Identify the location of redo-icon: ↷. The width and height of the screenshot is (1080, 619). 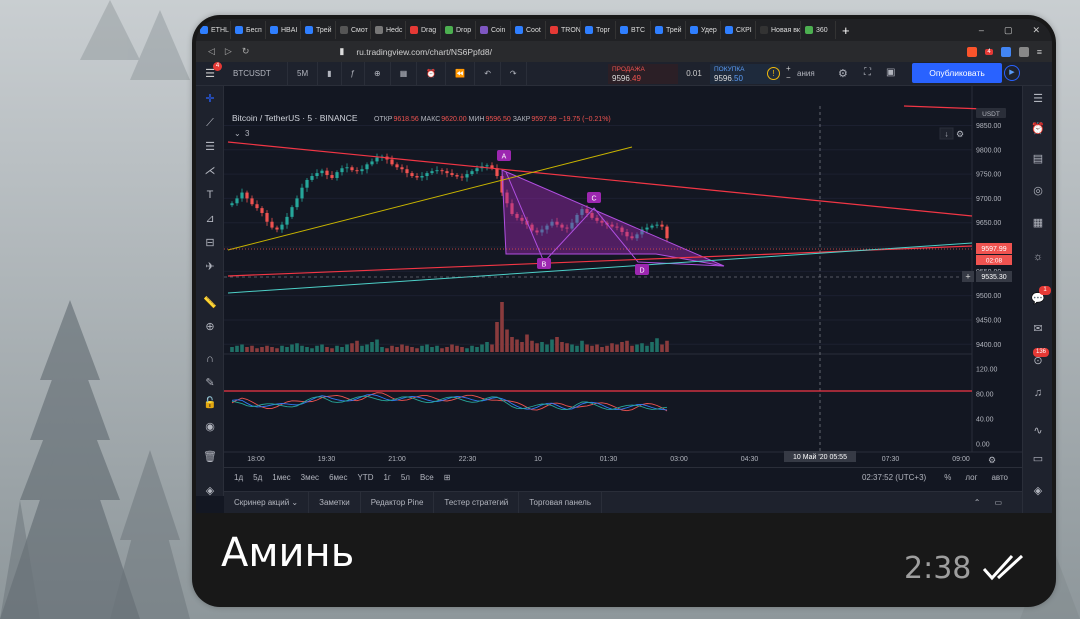
(514, 73).